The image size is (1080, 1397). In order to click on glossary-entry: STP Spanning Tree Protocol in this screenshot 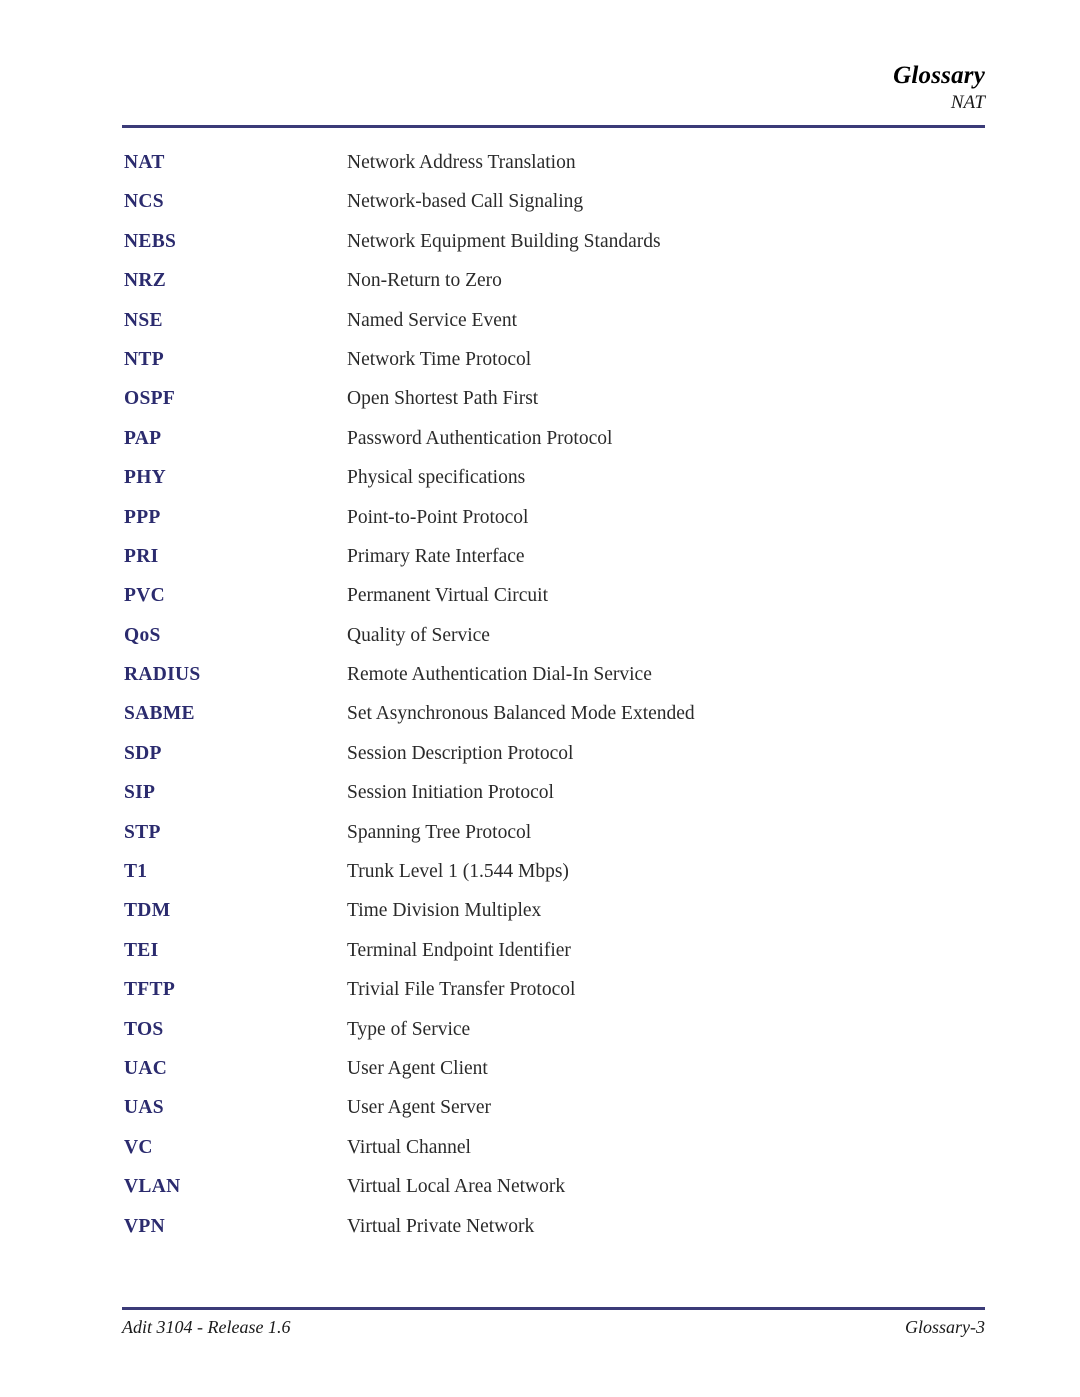, I will do `click(553, 840)`.